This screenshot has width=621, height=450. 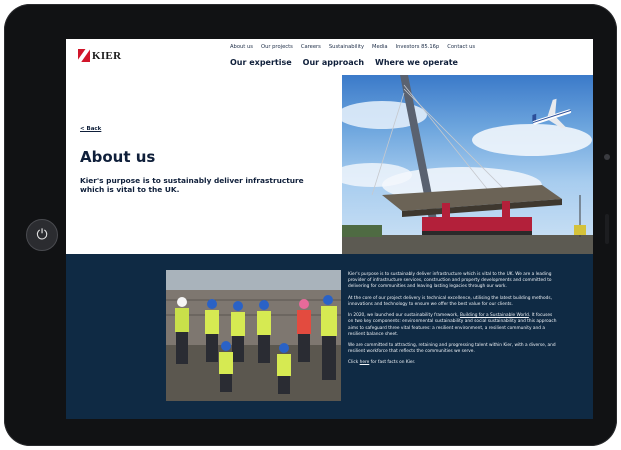 I want to click on power-button: ⏻, so click(x=42, y=235).